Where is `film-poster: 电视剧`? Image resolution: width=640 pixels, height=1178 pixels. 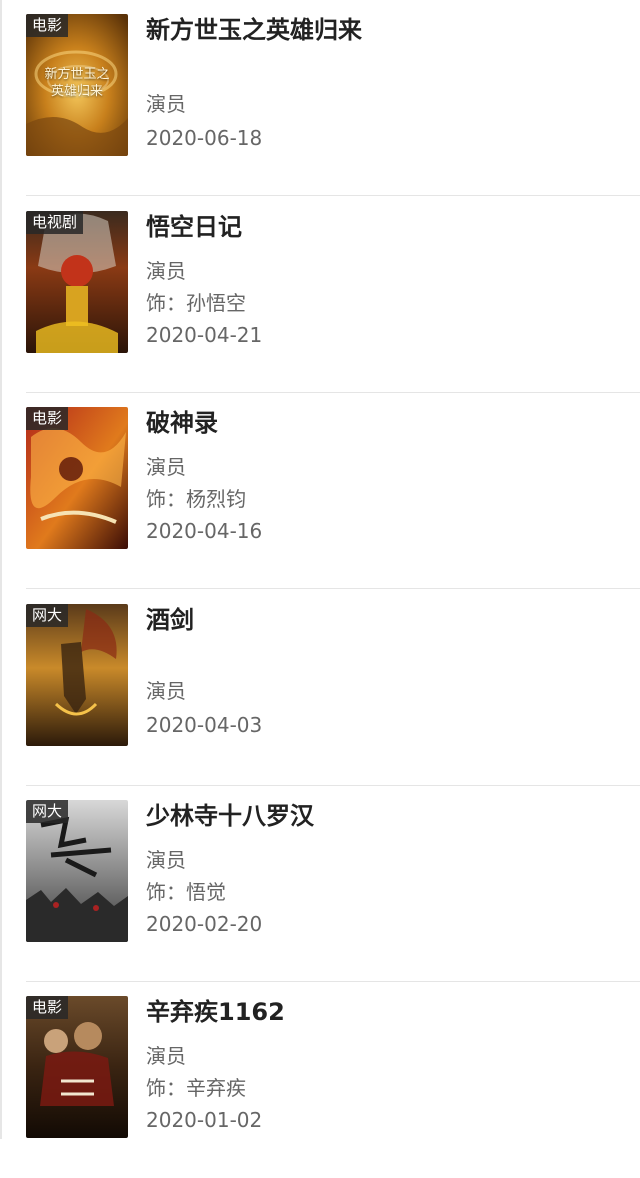
film-poster: 电视剧 is located at coordinates (77, 282).